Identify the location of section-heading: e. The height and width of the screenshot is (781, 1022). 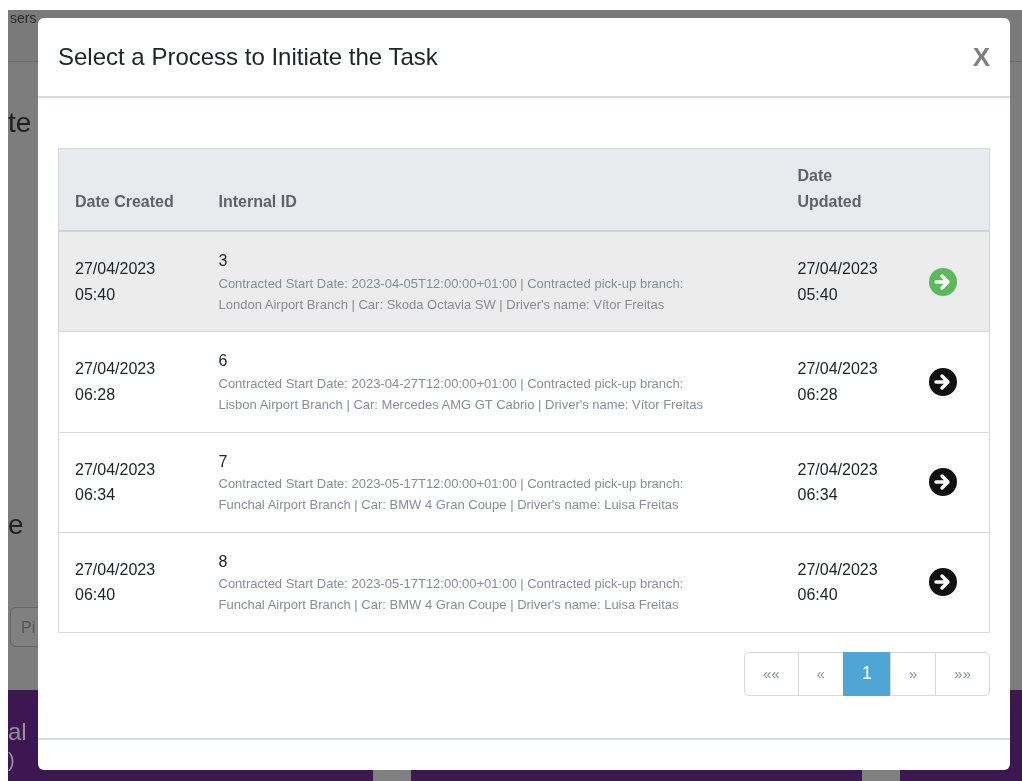
(16, 524).